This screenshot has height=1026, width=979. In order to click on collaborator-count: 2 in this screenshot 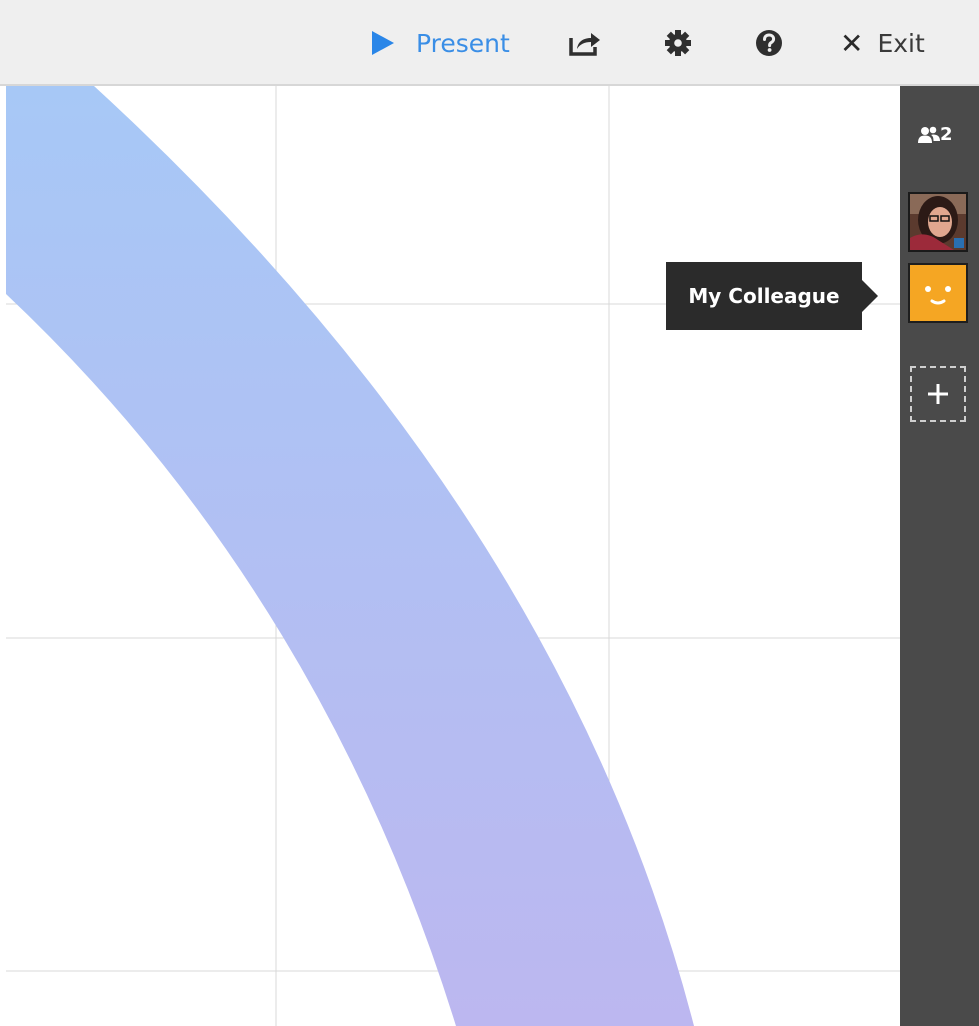, I will do `click(935, 134)`.